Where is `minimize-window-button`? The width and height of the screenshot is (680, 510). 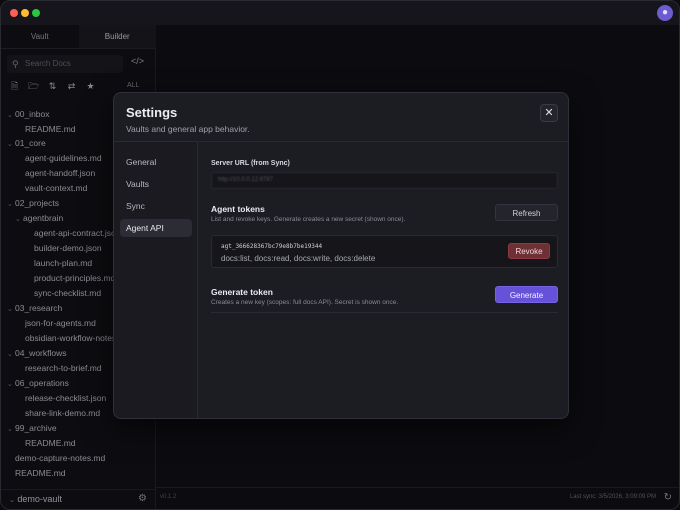
minimize-window-button is located at coordinates (25, 13).